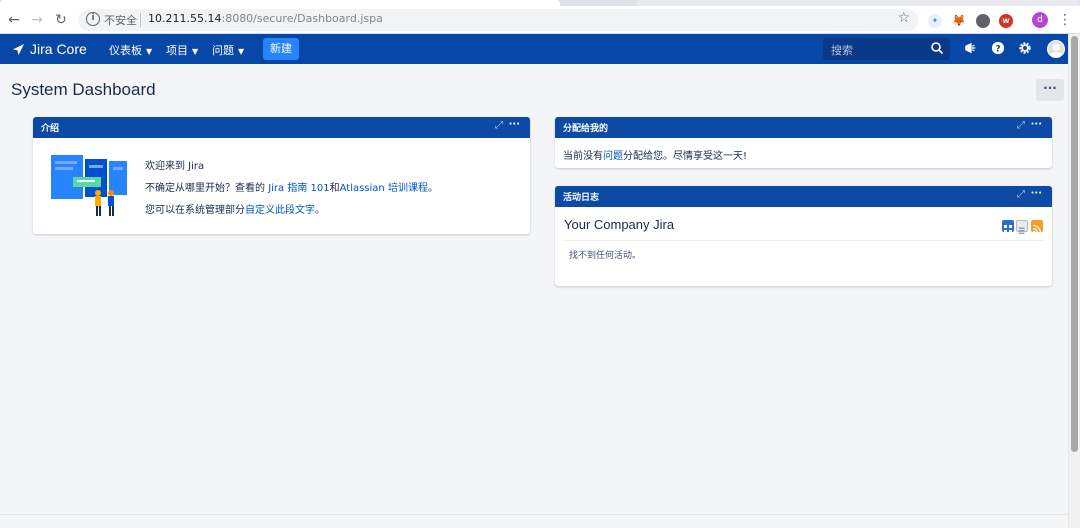 This screenshot has width=1080, height=528. I want to click on url-text: 10.211.55.14:8080/secure/Dashboard.jspa, so click(265, 18).